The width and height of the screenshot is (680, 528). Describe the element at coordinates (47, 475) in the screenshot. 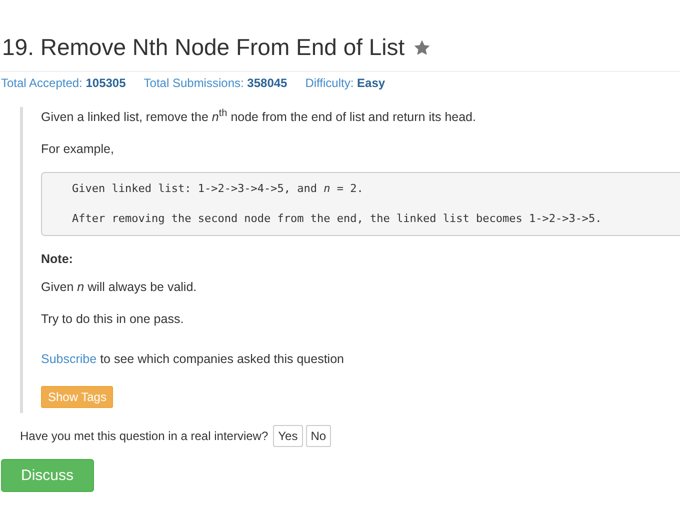

I see `discuss-button: Discuss` at that location.